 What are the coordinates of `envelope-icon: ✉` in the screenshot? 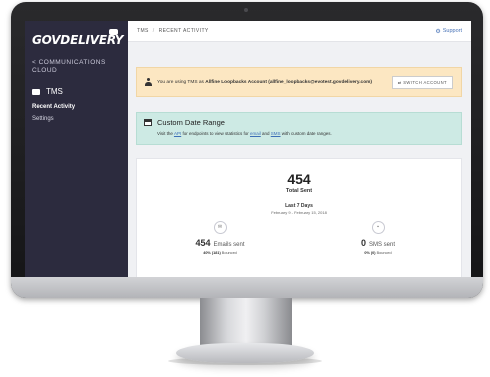 It's located at (220, 227).